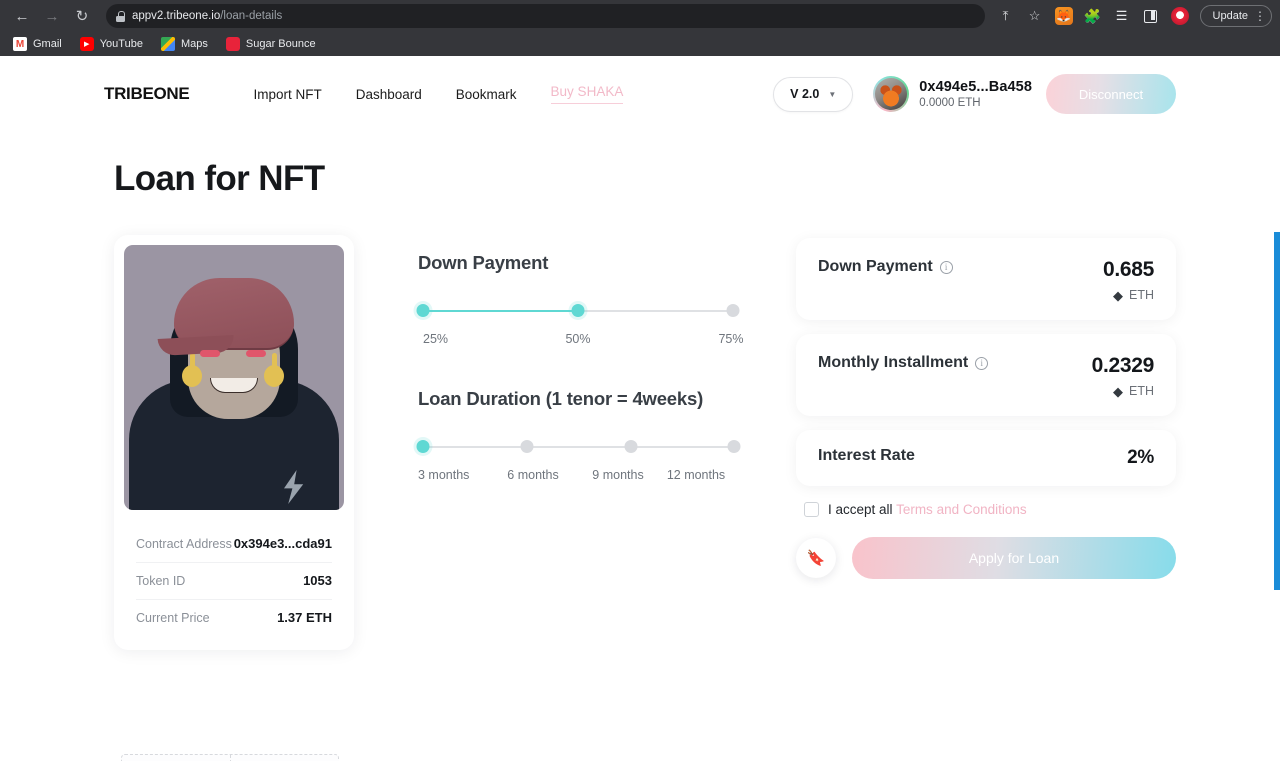  I want to click on loan-duration-ticks: 3 months 6 months 9 months 12 months, so click(578, 476).